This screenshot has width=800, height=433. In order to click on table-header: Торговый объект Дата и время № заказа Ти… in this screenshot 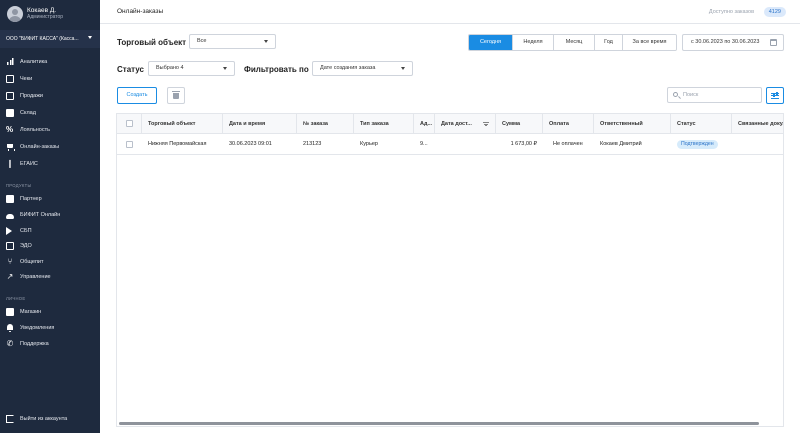, I will do `click(450, 124)`.